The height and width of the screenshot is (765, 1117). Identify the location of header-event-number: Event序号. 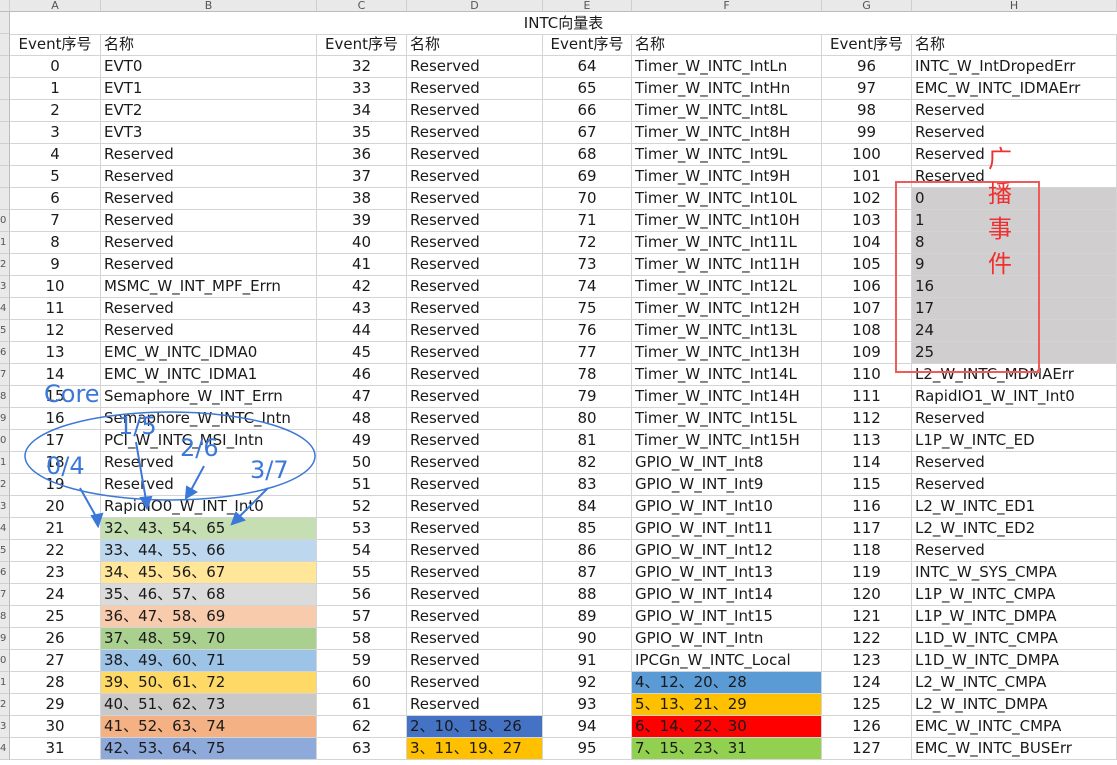
(55, 45).